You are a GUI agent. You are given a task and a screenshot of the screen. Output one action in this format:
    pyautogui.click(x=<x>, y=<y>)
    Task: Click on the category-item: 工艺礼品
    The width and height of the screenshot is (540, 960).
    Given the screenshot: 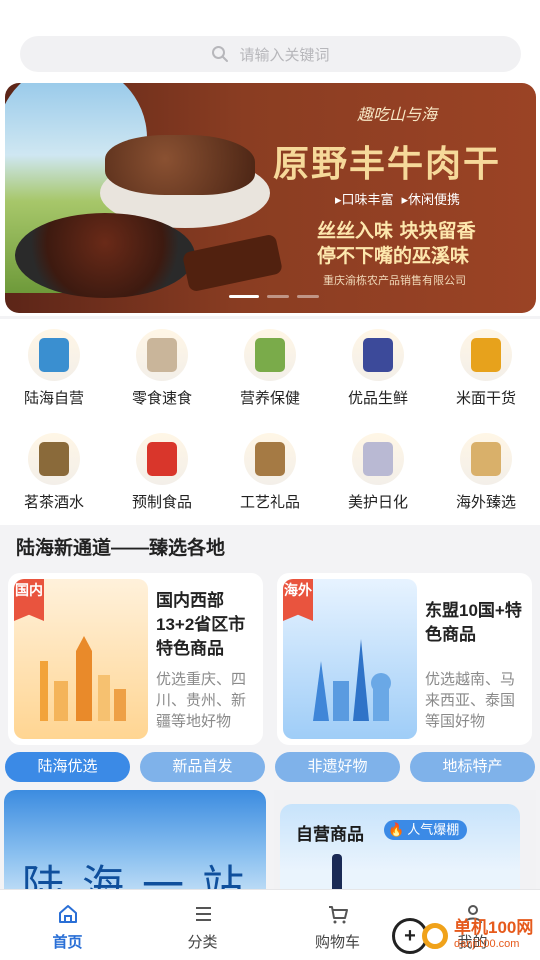 What is the action you would take?
    pyautogui.click(x=270, y=474)
    